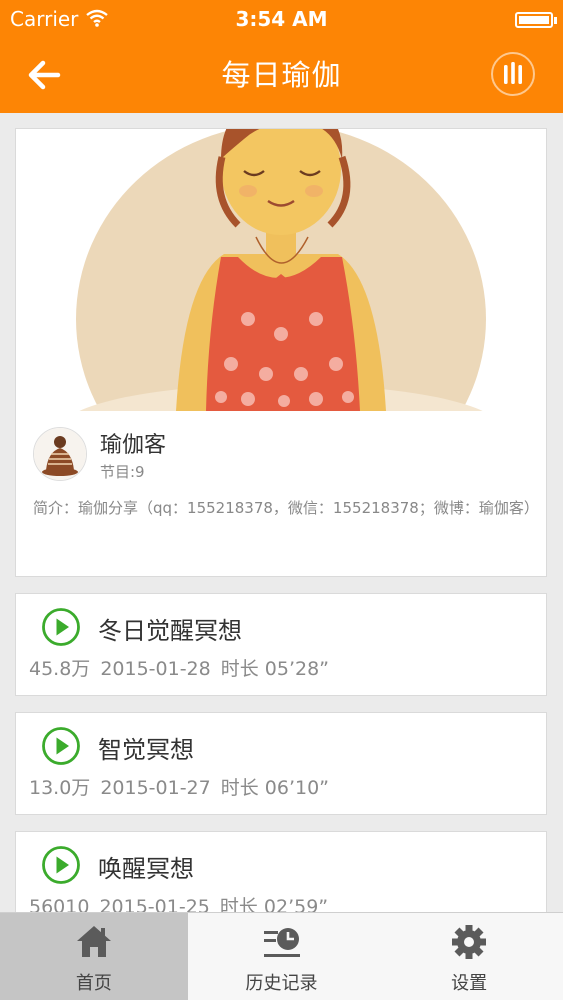 The height and width of the screenshot is (1000, 563). I want to click on tab-bar: 首页 历史记录 设置, so click(281, 956).